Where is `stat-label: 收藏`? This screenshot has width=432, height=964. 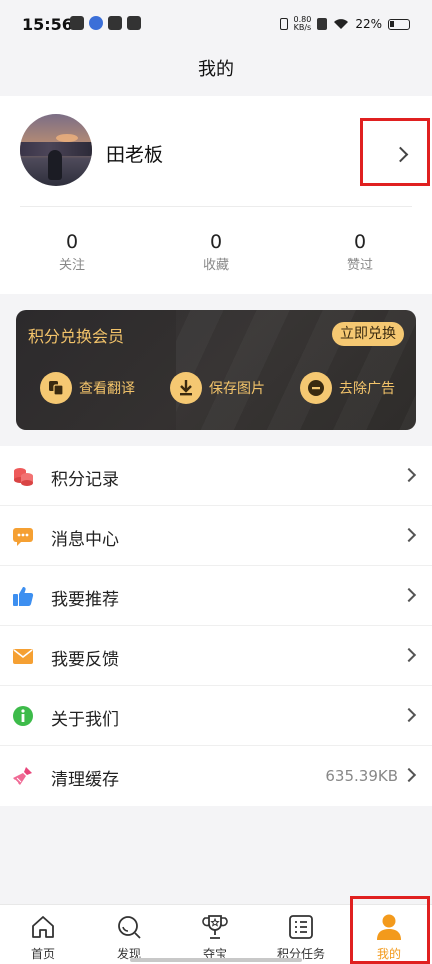
stat-label: 收藏 is located at coordinates (215, 265).